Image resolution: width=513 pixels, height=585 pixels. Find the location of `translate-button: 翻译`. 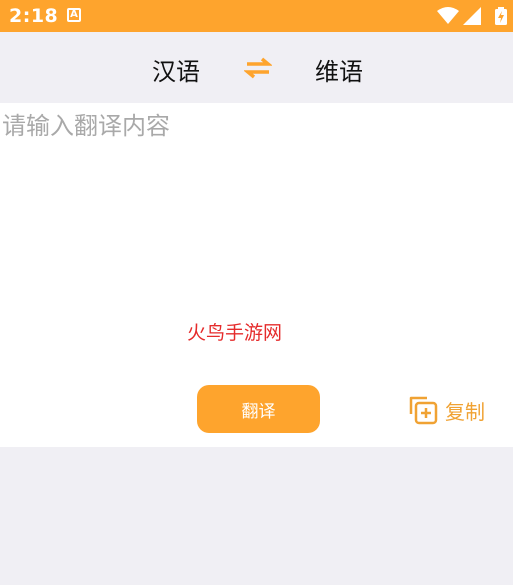

translate-button: 翻译 is located at coordinates (258, 409).